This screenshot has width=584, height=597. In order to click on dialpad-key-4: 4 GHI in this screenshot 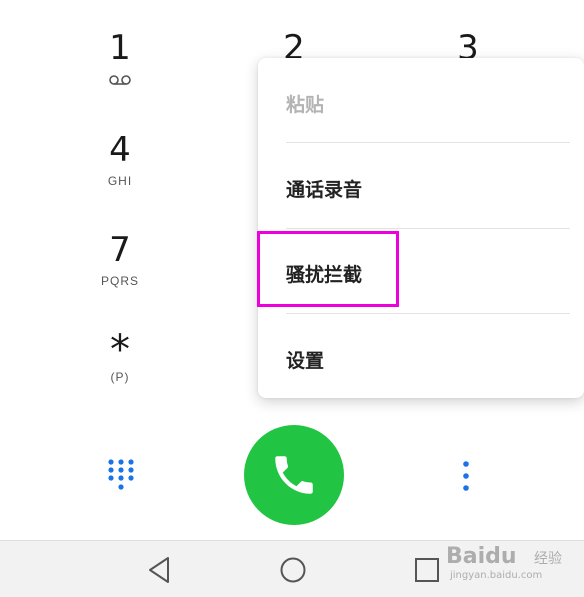, I will do `click(120, 160)`.